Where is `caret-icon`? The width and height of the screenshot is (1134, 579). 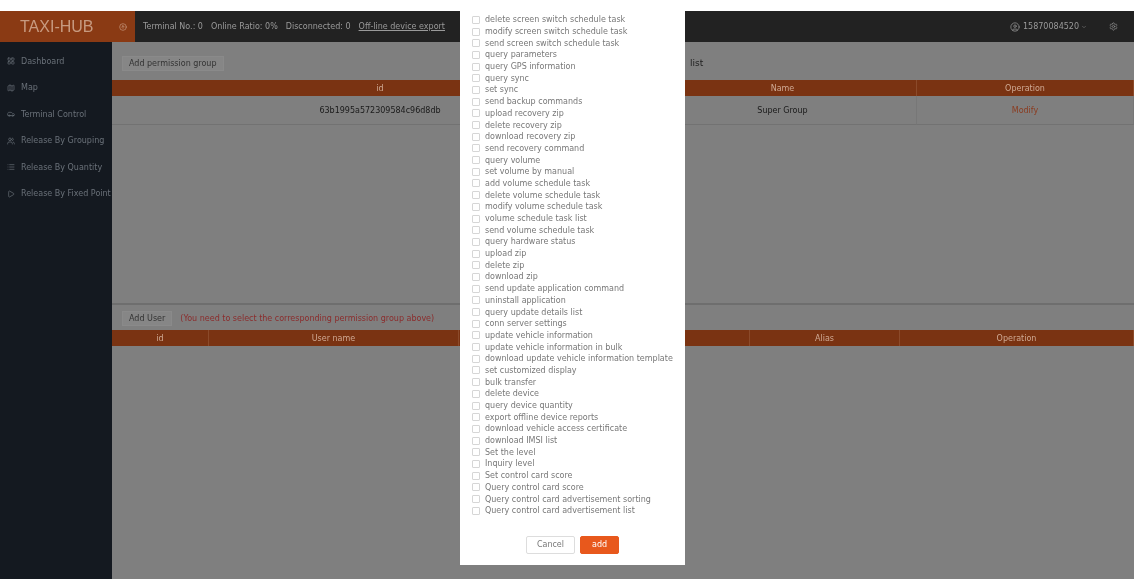
caret-icon is located at coordinates (1084, 26).